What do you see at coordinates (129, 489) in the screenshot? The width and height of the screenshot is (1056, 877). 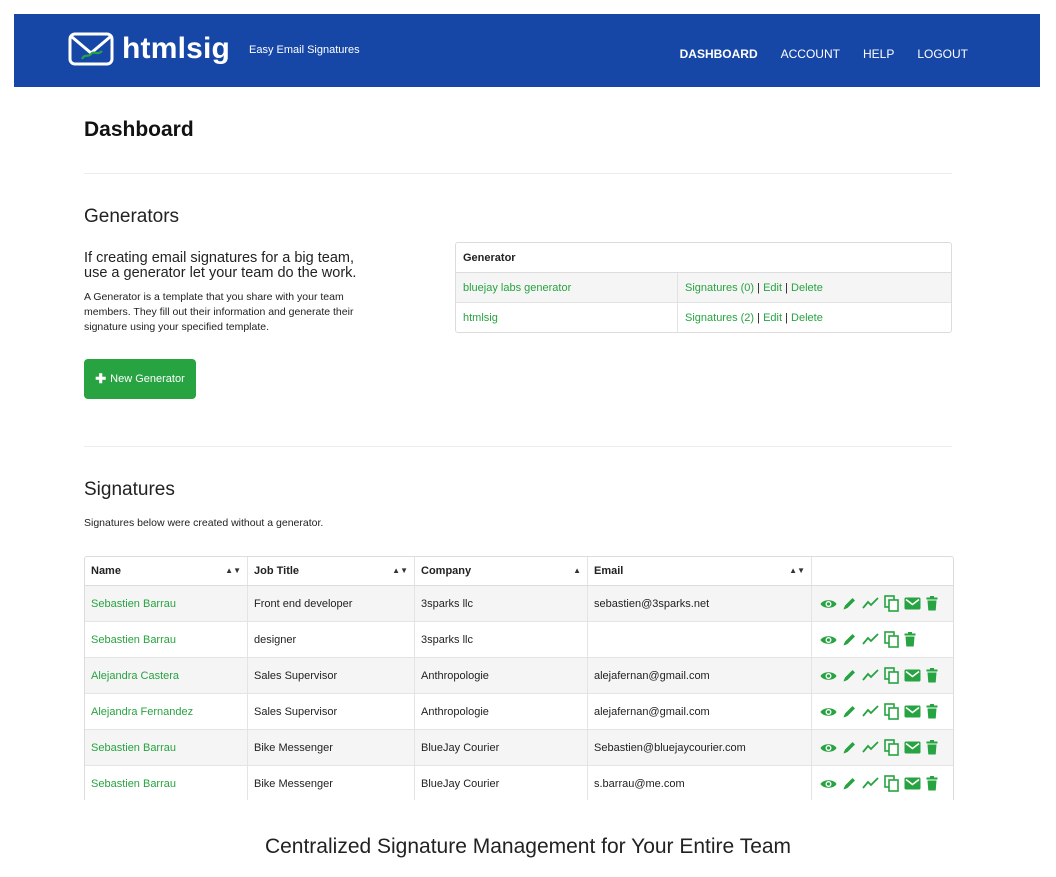 I see `signatures-title: Signatures` at bounding box center [129, 489].